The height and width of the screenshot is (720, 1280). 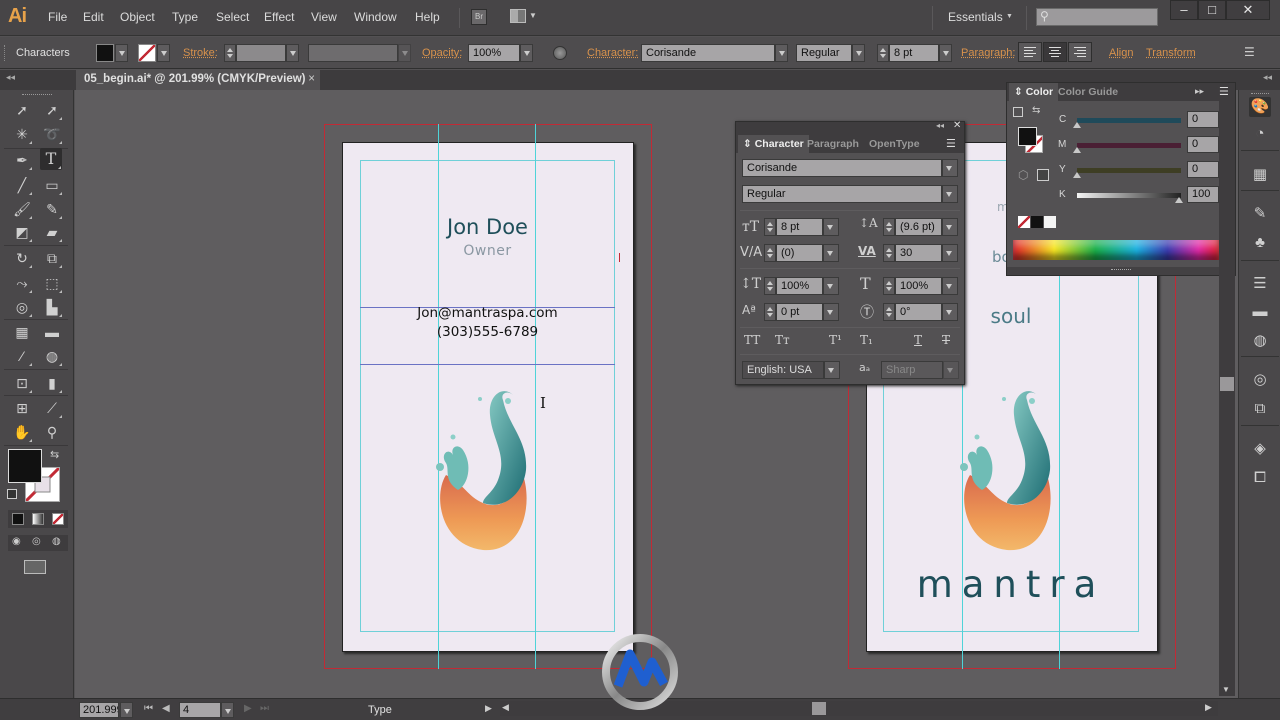 What do you see at coordinates (22, 258) in the screenshot?
I see `rotate-tool-icon: ↻` at bounding box center [22, 258].